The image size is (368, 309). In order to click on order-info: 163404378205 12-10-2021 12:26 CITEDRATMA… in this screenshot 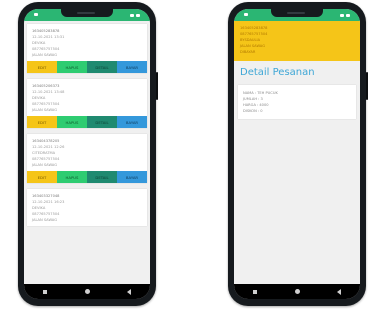, I will do `click(87, 152)`.